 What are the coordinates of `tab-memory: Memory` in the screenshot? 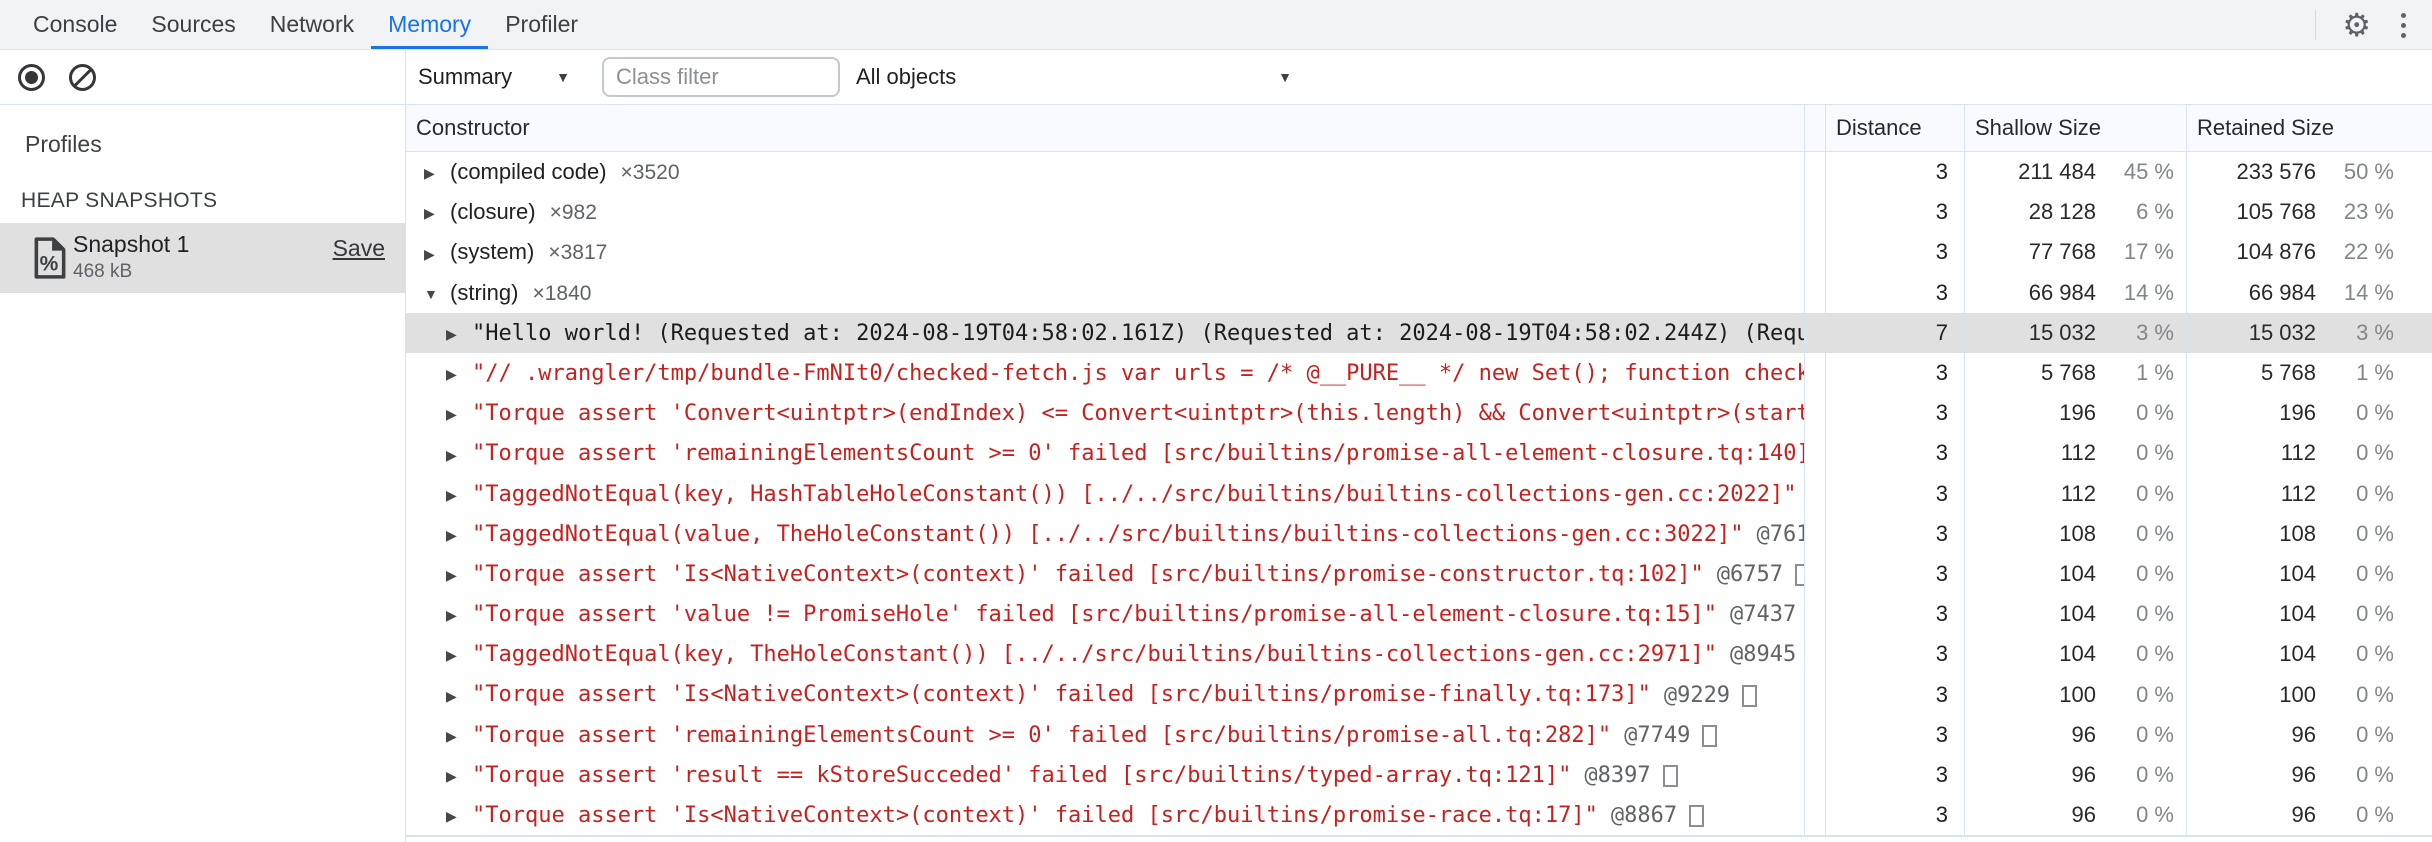 It's located at (430, 24).